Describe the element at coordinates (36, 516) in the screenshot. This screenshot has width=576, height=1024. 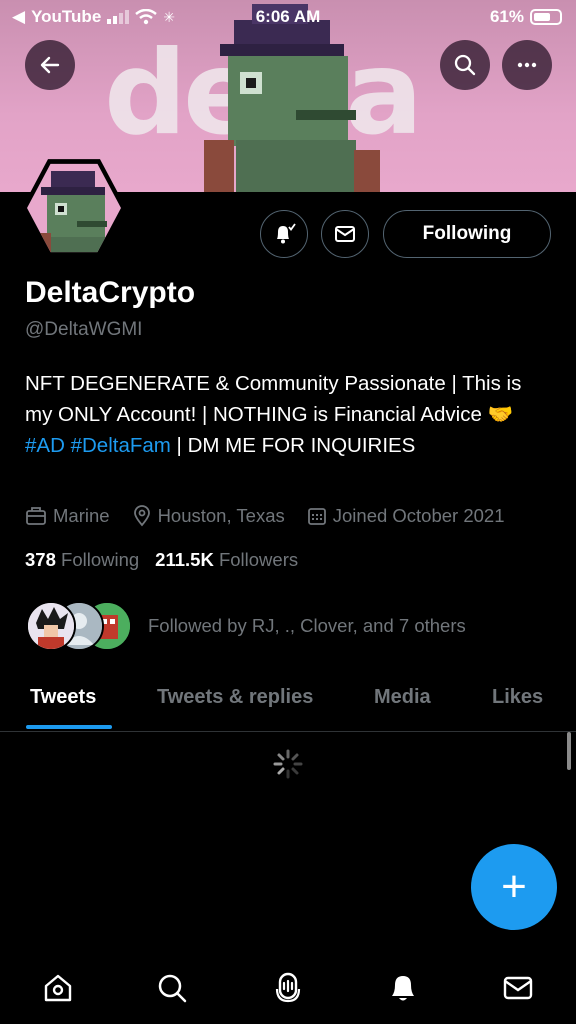
I see `briefcase-icon` at that location.